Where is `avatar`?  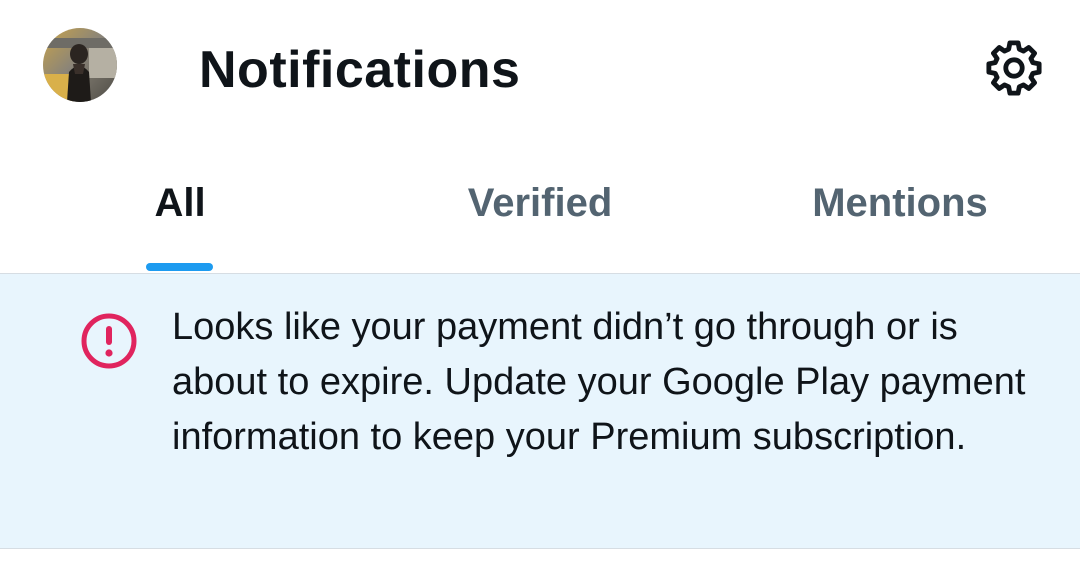
avatar is located at coordinates (80, 65).